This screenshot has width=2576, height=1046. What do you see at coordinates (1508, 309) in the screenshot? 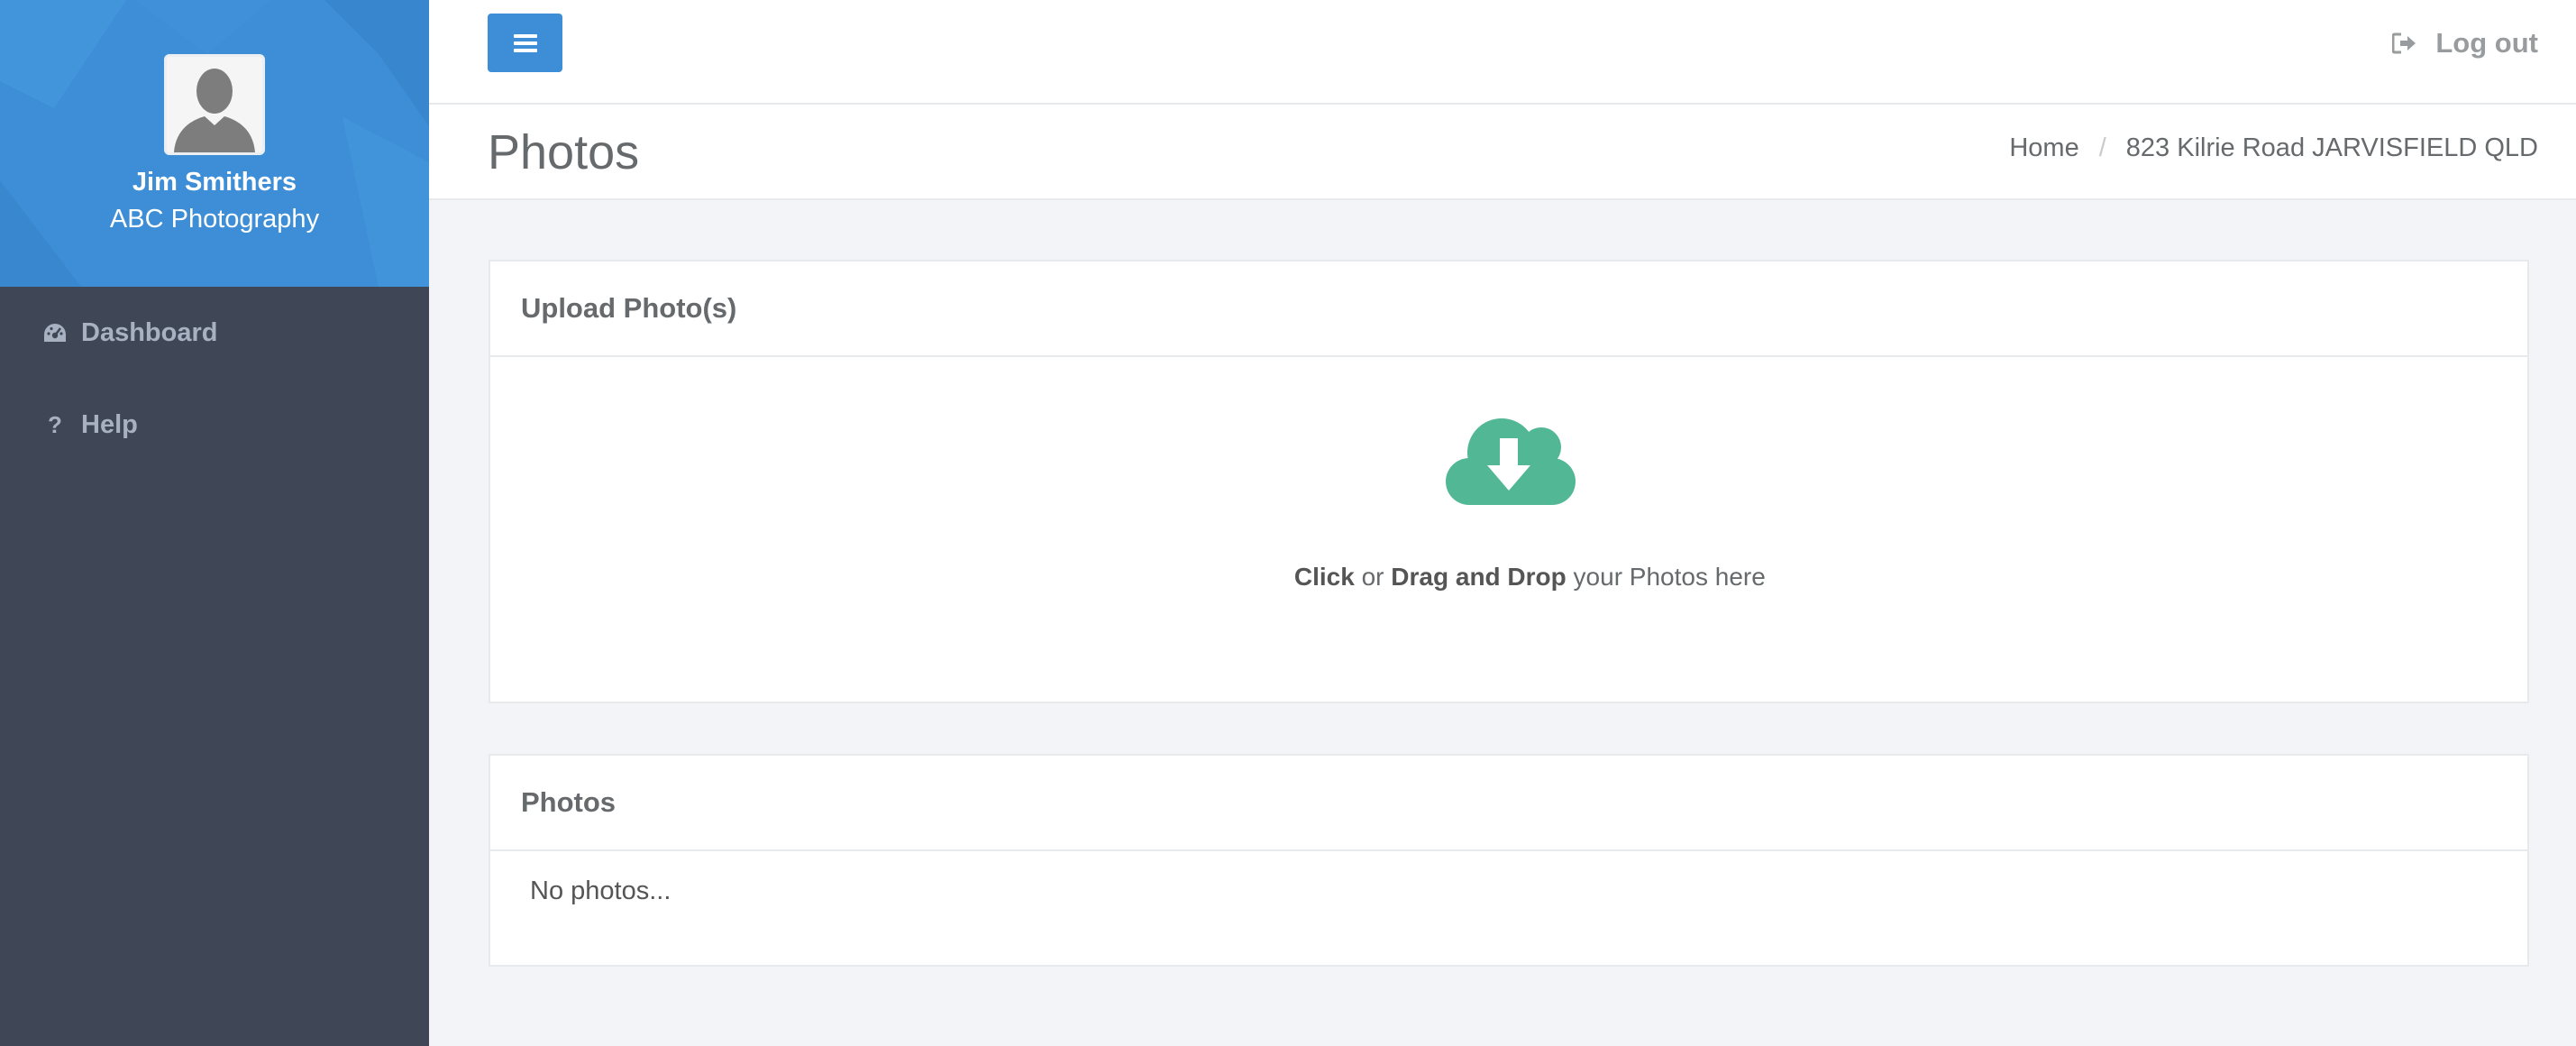
I see `upload-panel-title: Upload Photo(s)` at bounding box center [1508, 309].